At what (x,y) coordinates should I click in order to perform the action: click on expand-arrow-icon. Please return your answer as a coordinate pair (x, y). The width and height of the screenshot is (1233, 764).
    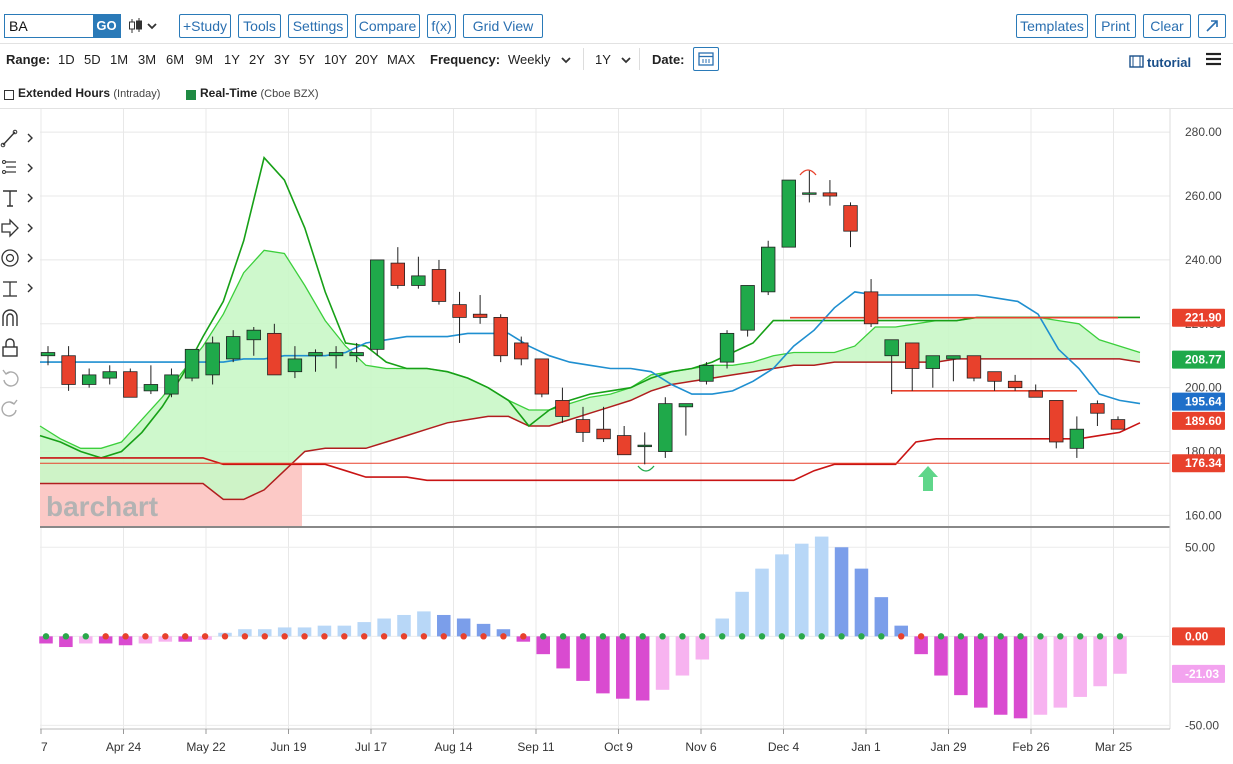
    Looking at the image, I should click on (1212, 26).